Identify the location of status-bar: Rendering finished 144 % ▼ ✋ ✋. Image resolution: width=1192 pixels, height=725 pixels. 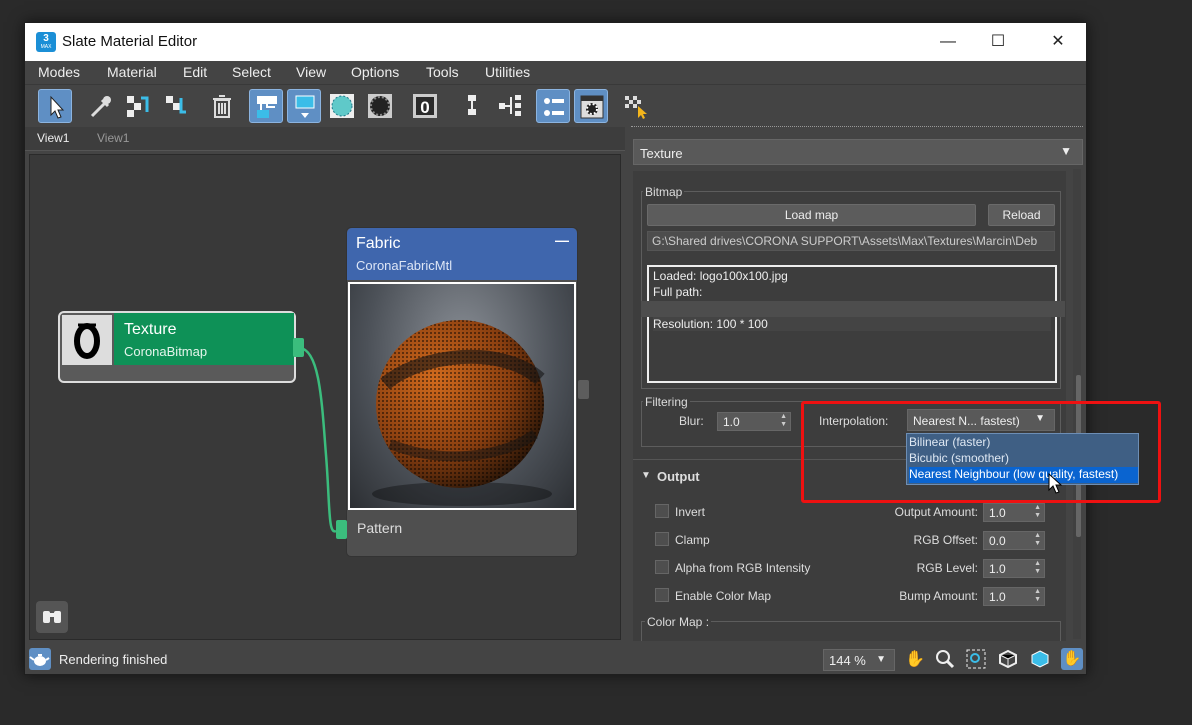
(555, 658).